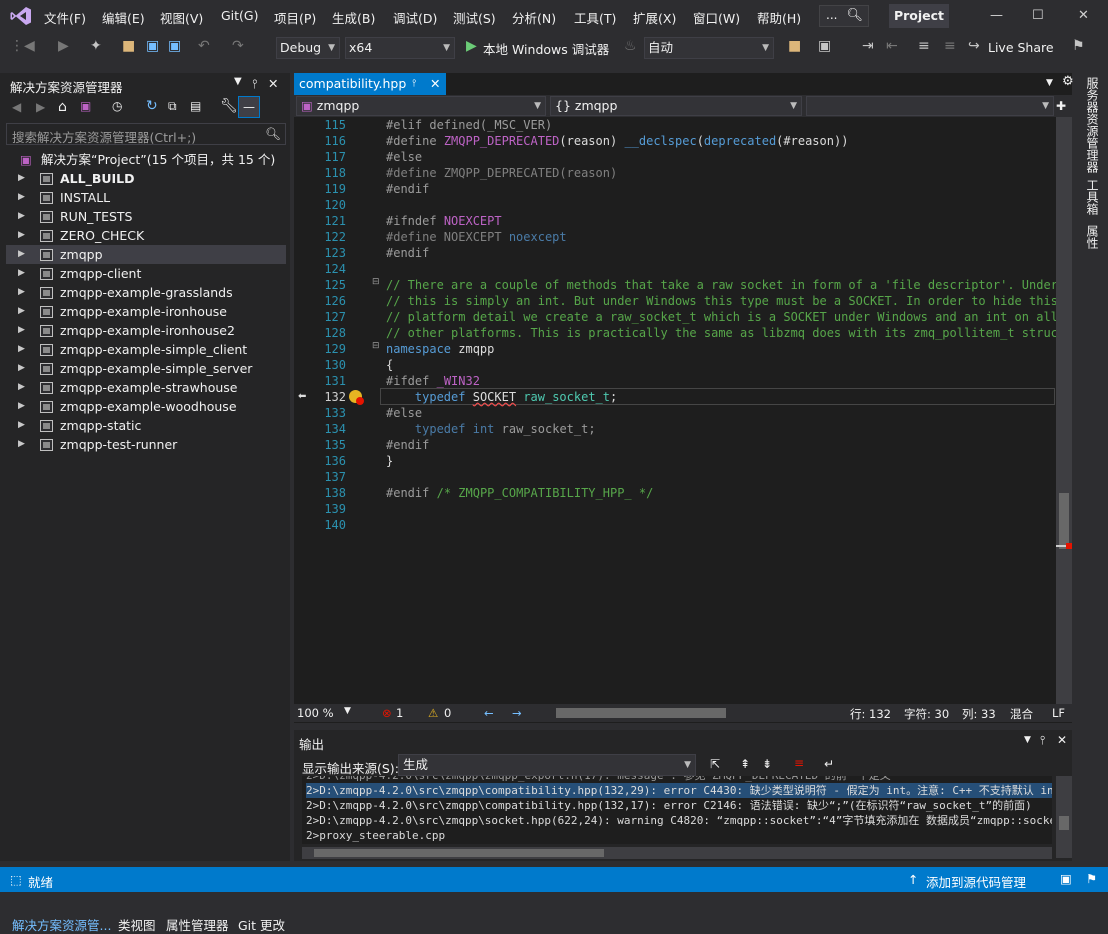  Describe the element at coordinates (471, 46) in the screenshot. I see `start-debug-icon: ▶` at that location.